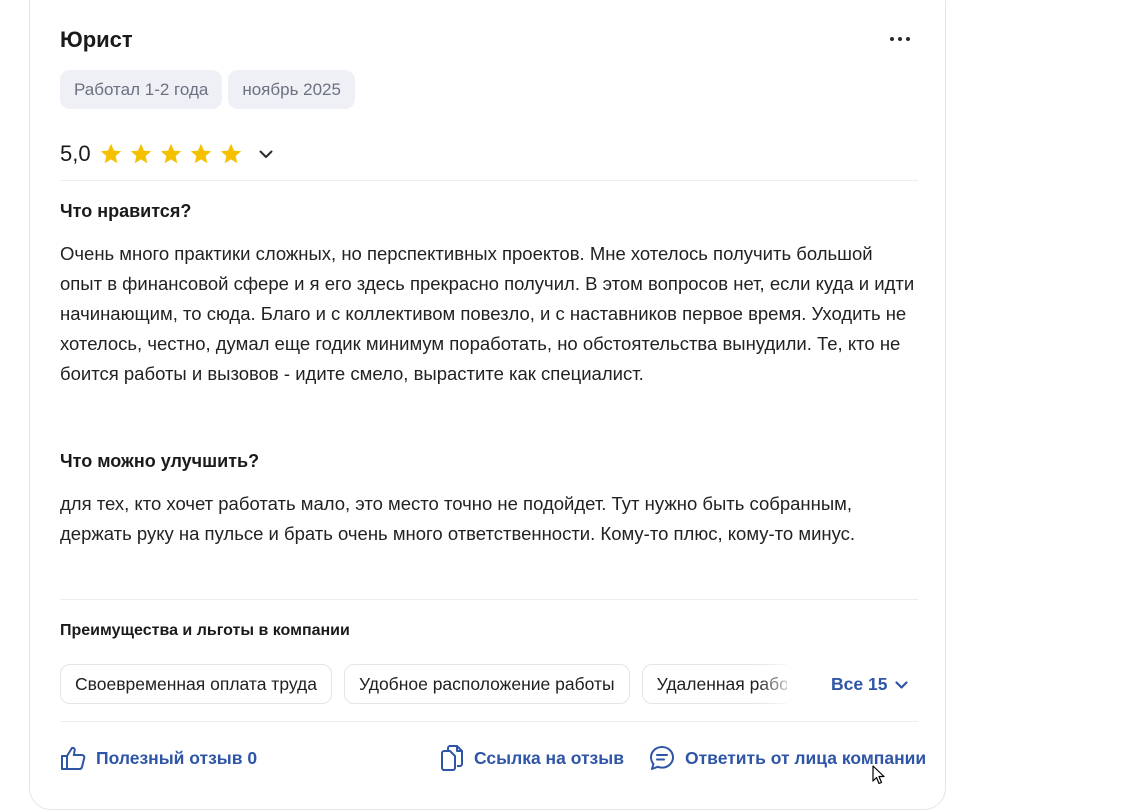 This screenshot has height=810, width=1147. I want to click on more-options-button, so click(900, 39).